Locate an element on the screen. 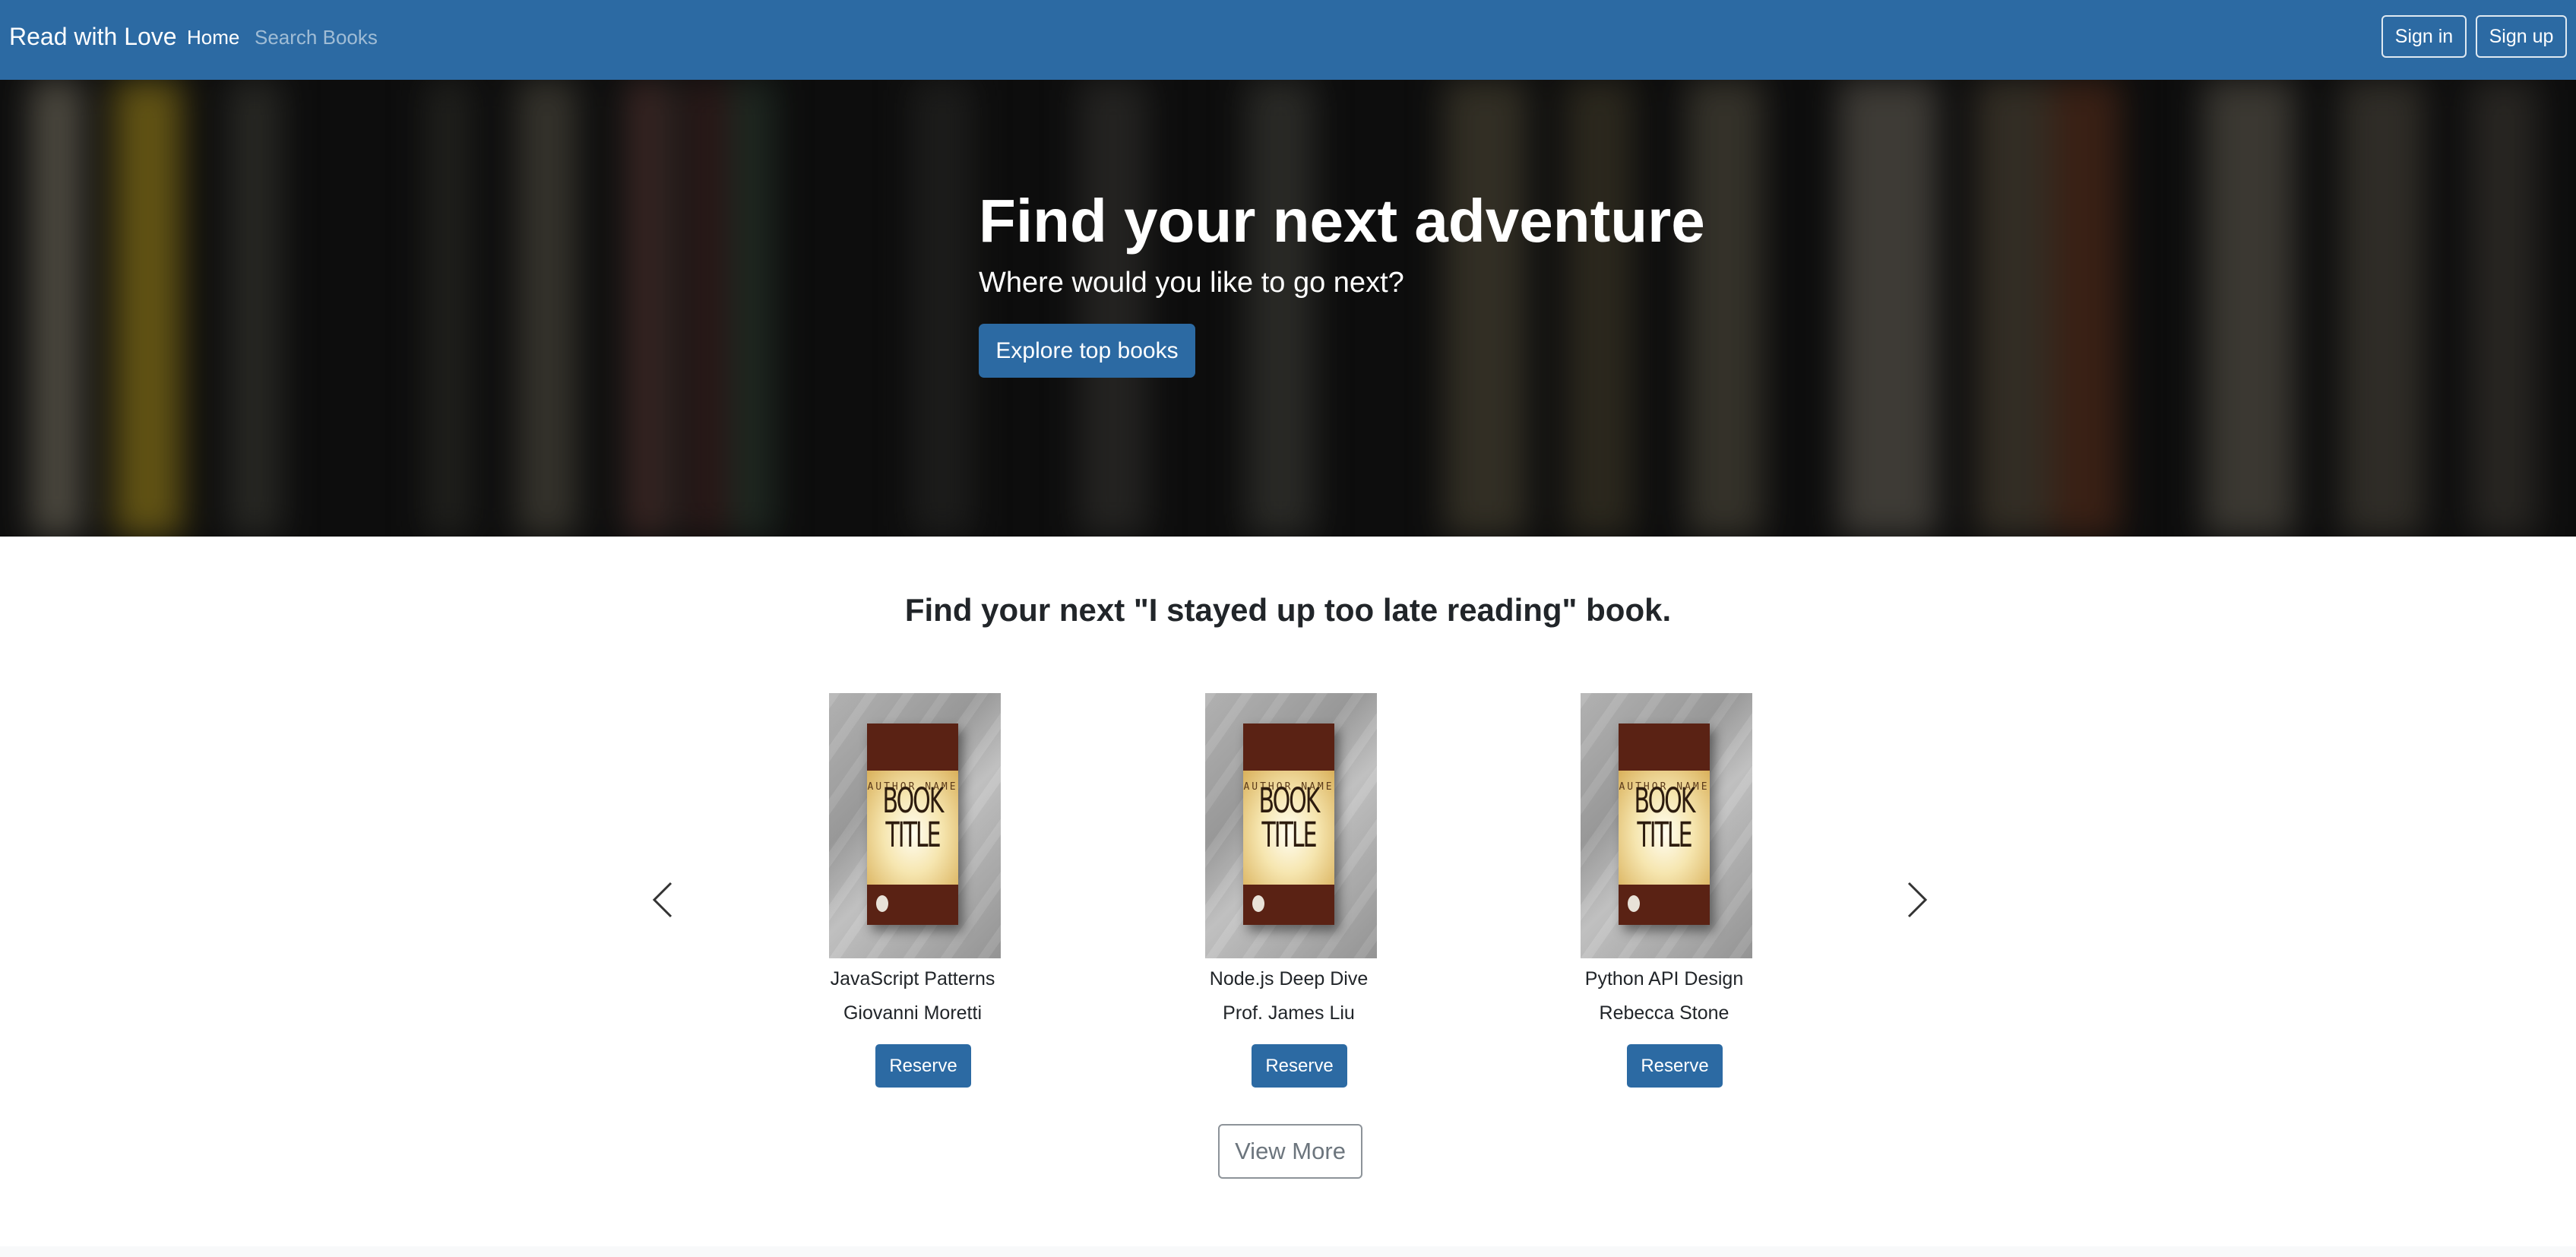 This screenshot has height=1257, width=2576. brand-link: Read with Love is located at coordinates (93, 36).